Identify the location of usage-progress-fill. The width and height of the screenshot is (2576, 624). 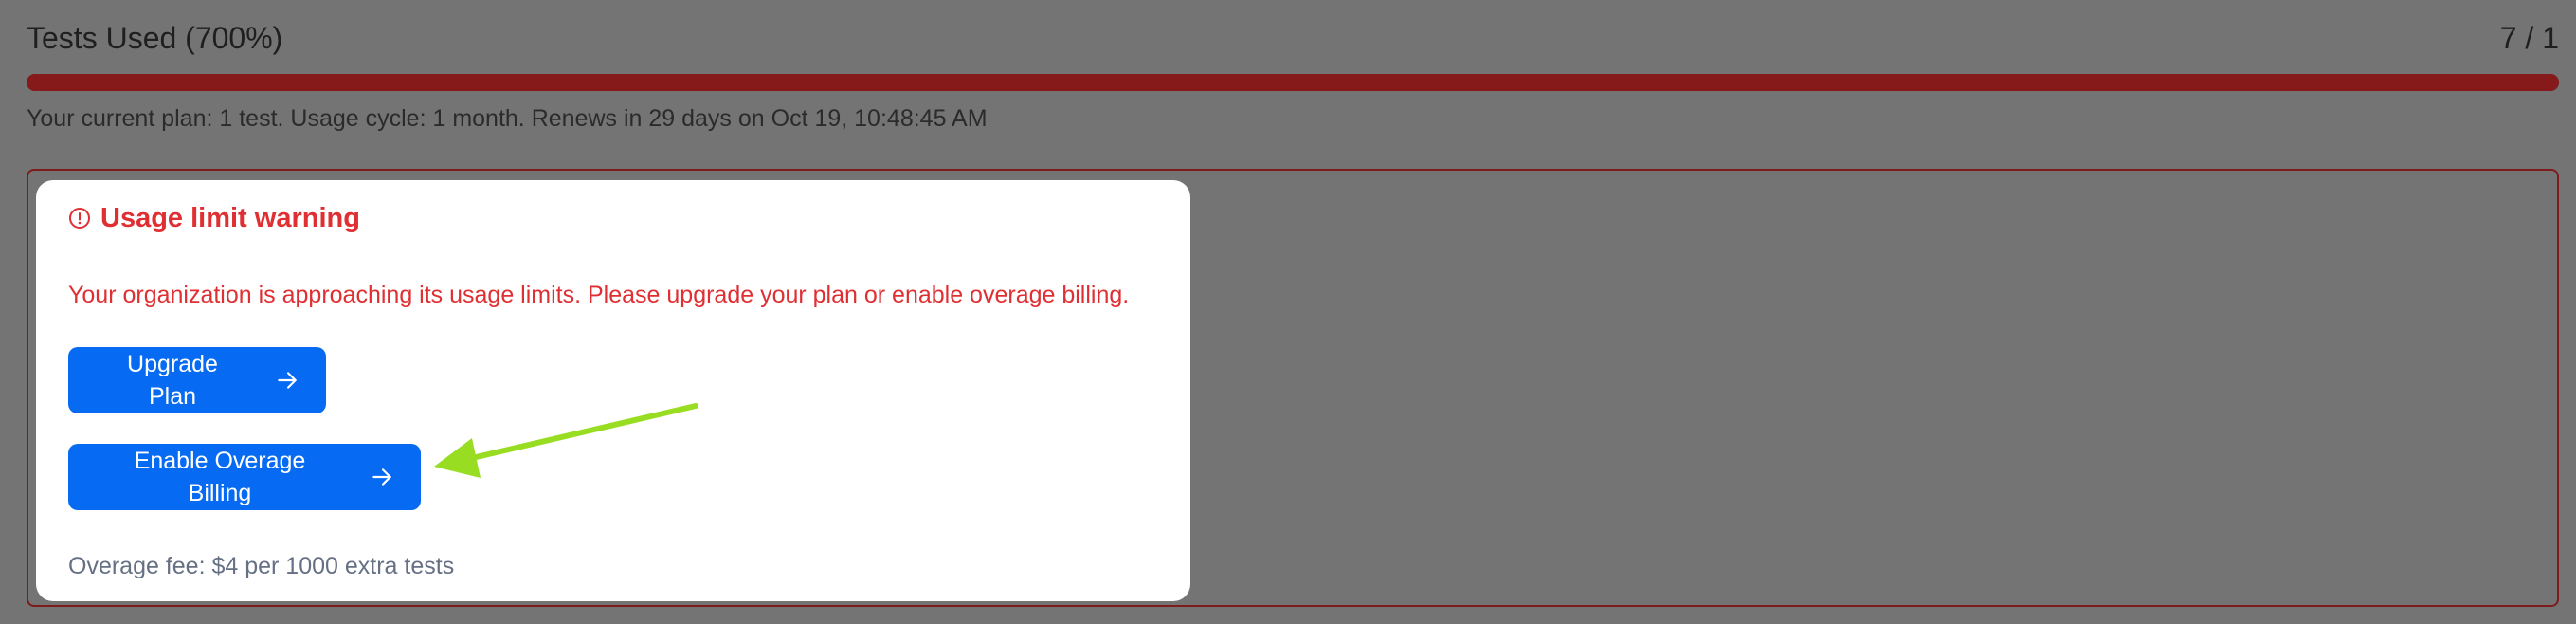
(1293, 82).